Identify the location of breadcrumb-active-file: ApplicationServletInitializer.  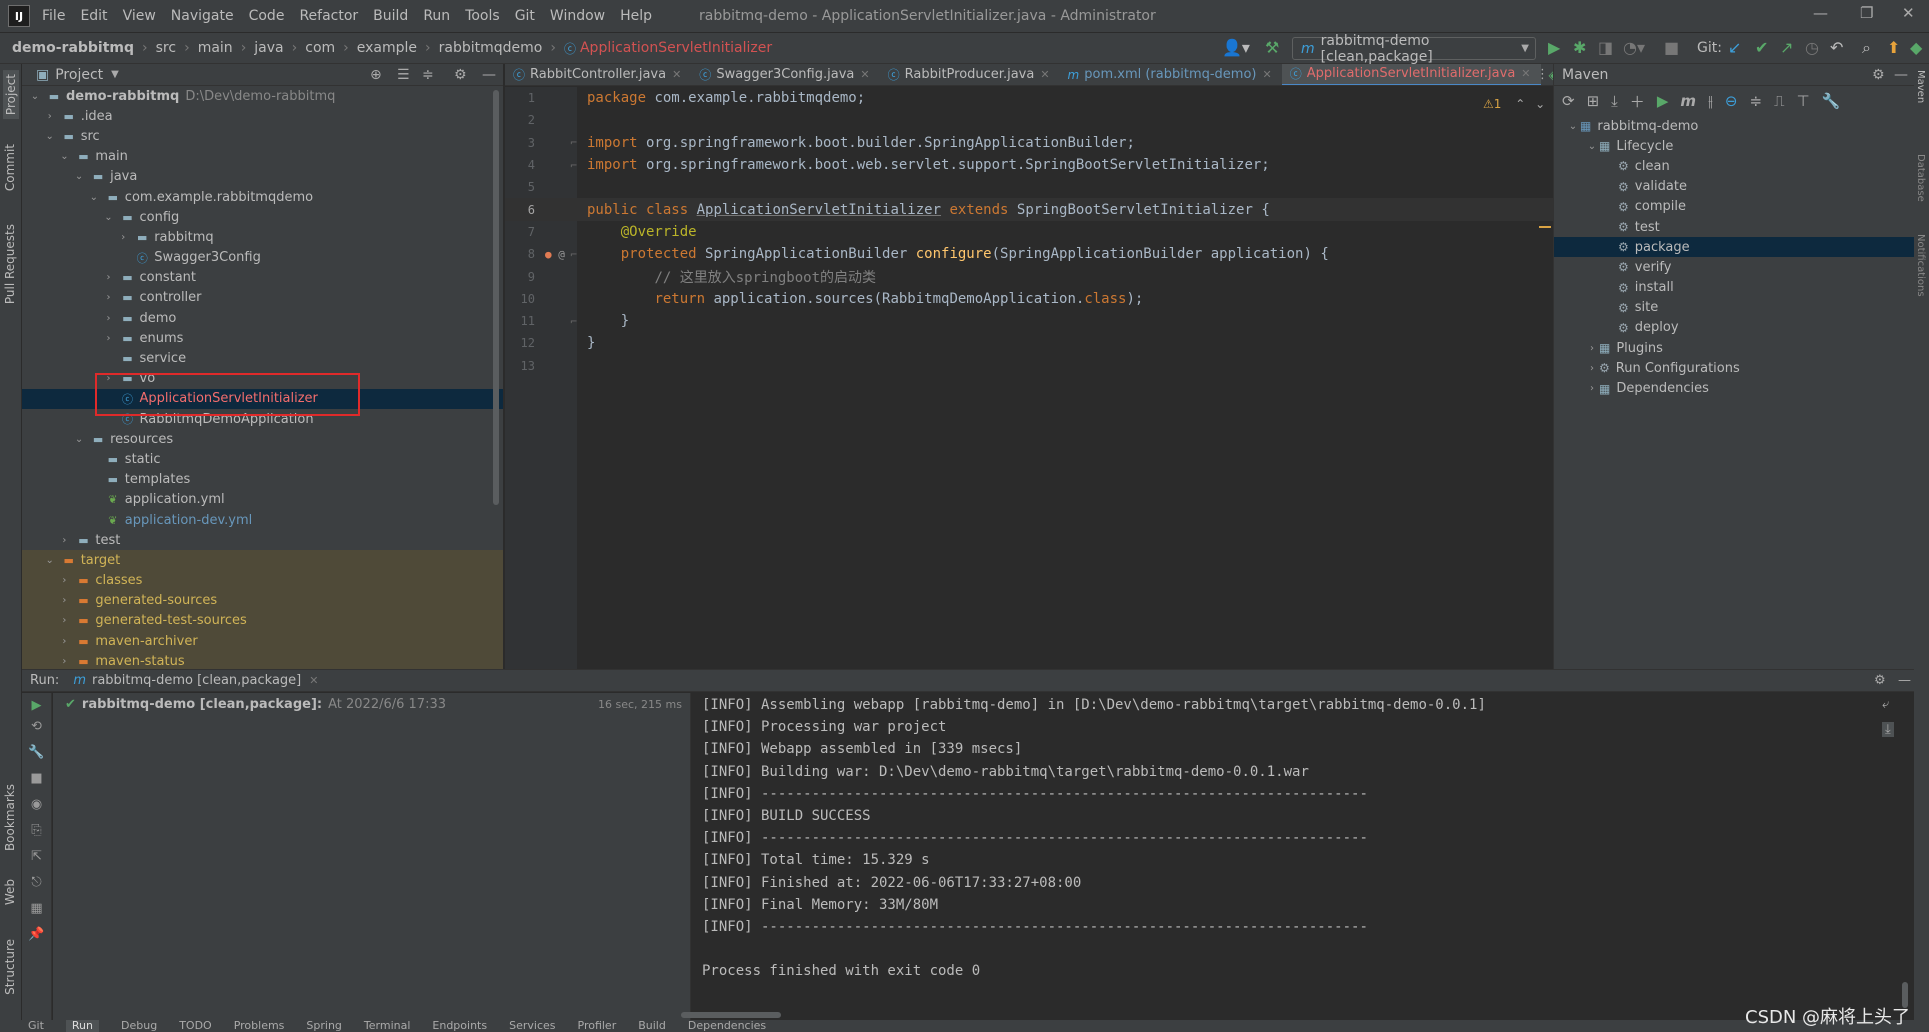
(676, 48).